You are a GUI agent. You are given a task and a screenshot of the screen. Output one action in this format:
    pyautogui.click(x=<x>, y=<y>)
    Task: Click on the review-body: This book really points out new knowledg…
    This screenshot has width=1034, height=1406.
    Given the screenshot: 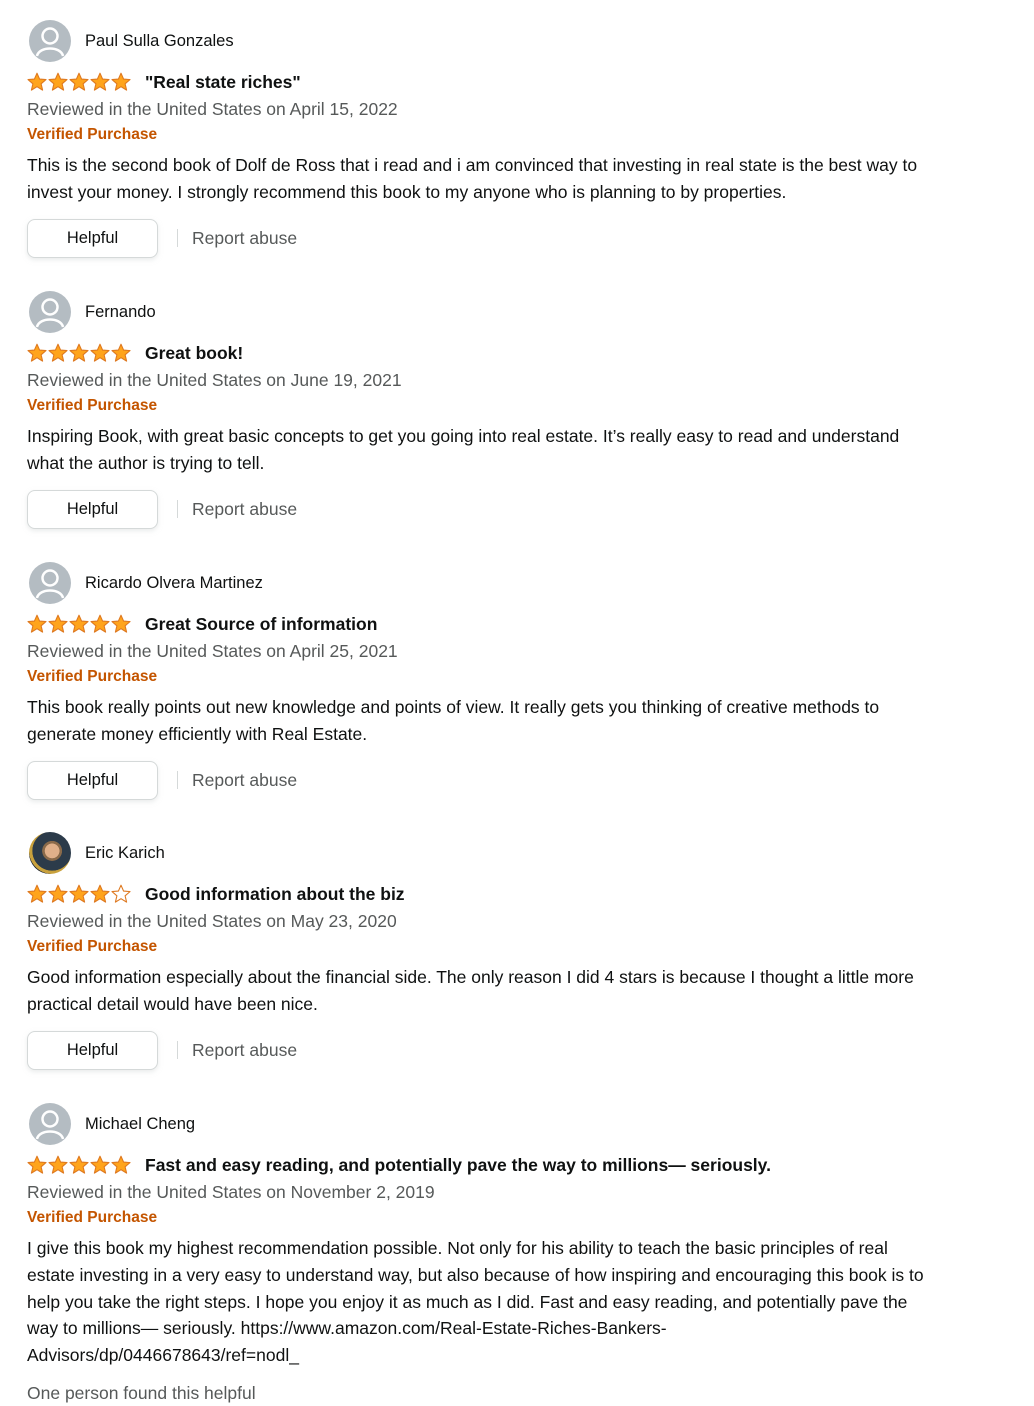 What is the action you would take?
    pyautogui.click(x=453, y=720)
    